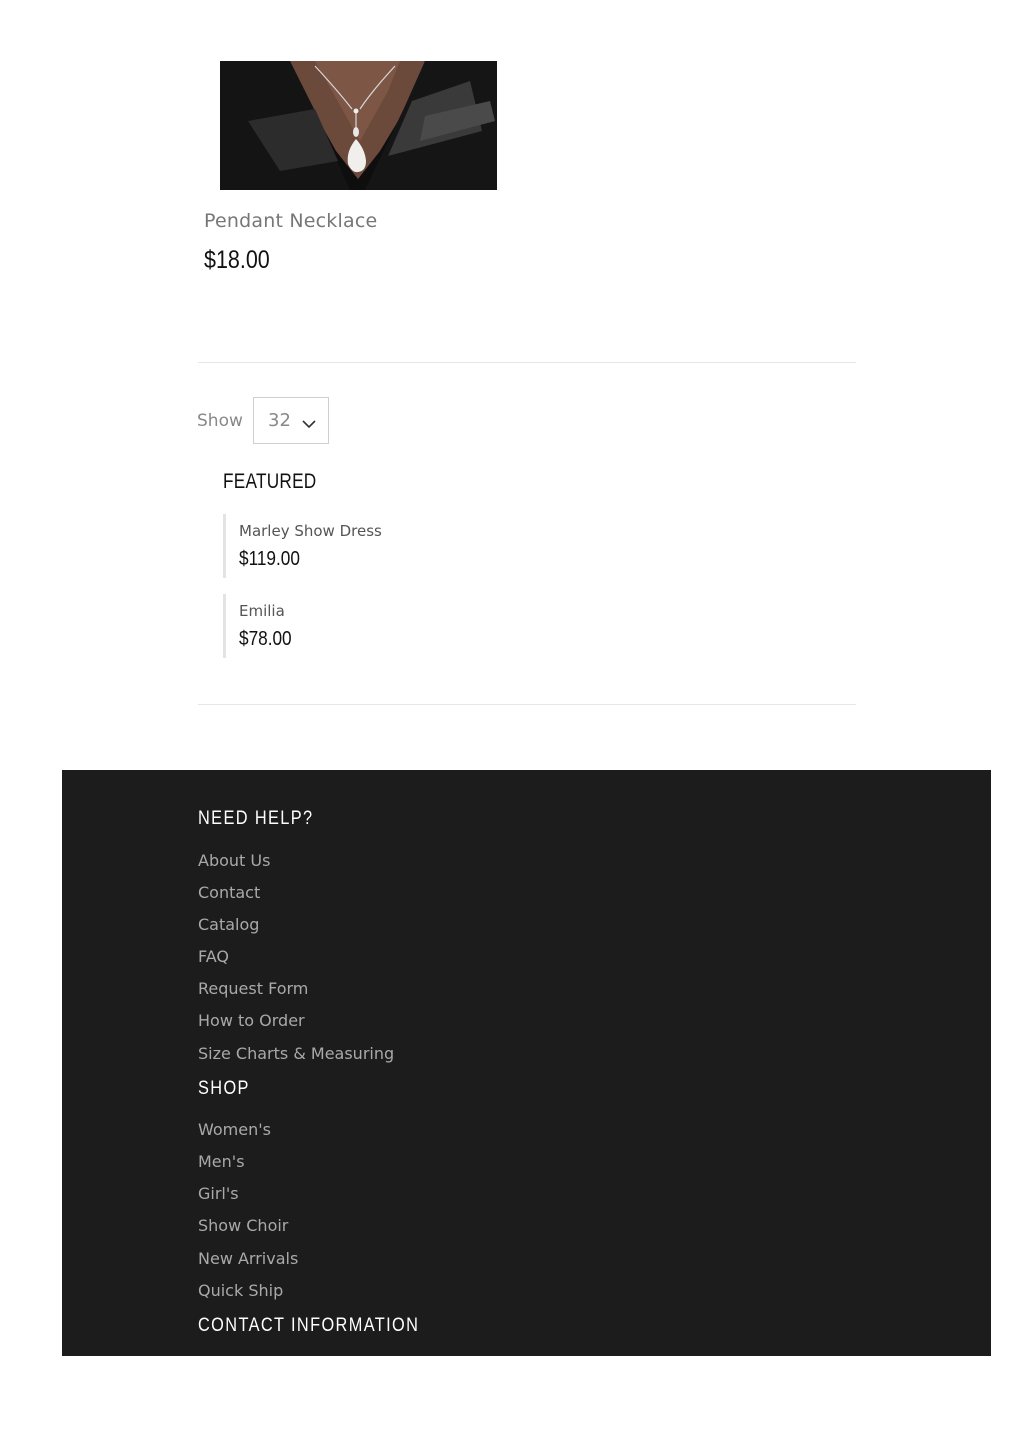 Image resolution: width=1024 pixels, height=1449 pixels. What do you see at coordinates (228, 924) in the screenshot?
I see `footer-link-catalog: Catalog` at bounding box center [228, 924].